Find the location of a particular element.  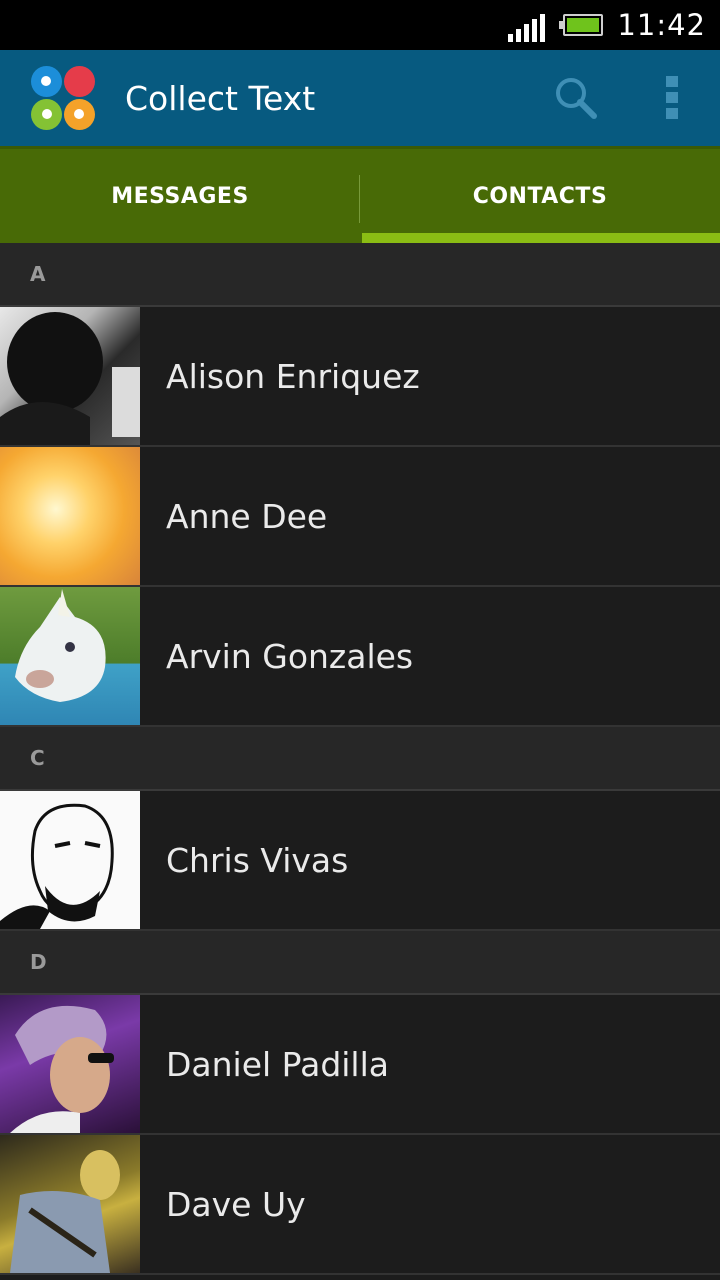

action-bar: Collect Text is located at coordinates (360, 98).